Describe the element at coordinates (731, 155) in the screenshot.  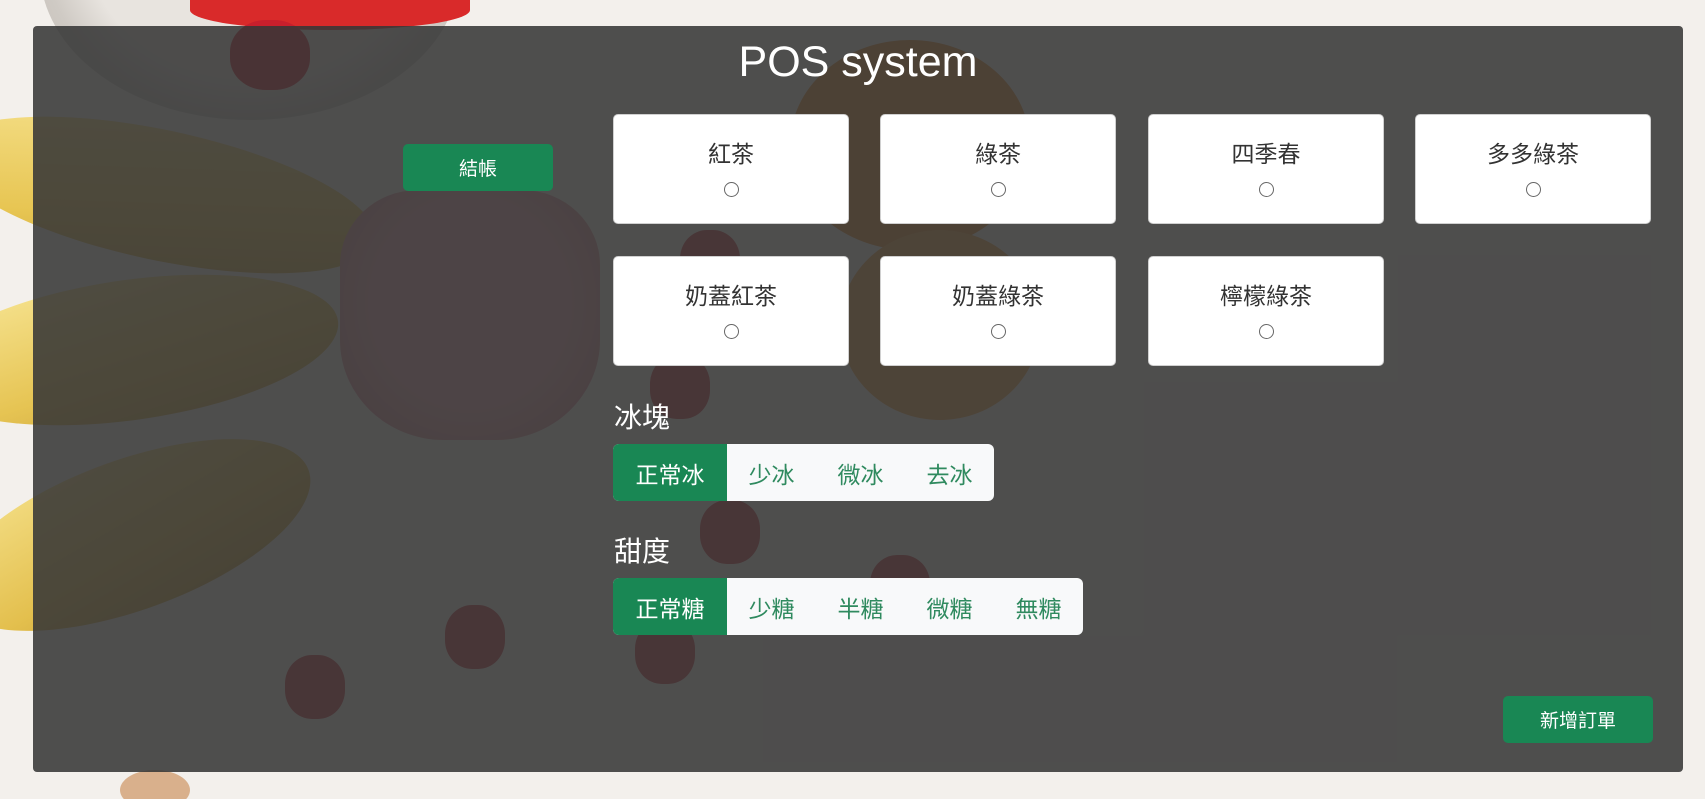
I see `drink-name: 紅茶` at that location.